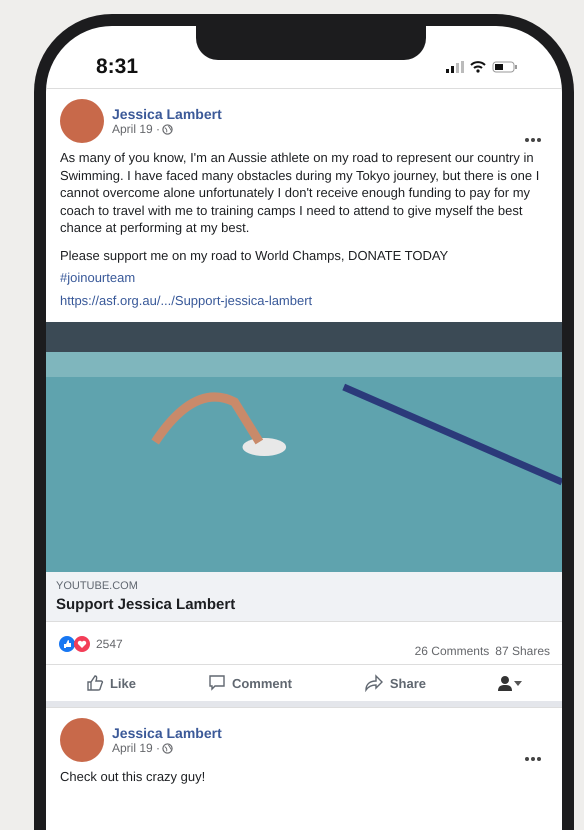  Describe the element at coordinates (518, 683) in the screenshot. I see `caret-icon` at that location.